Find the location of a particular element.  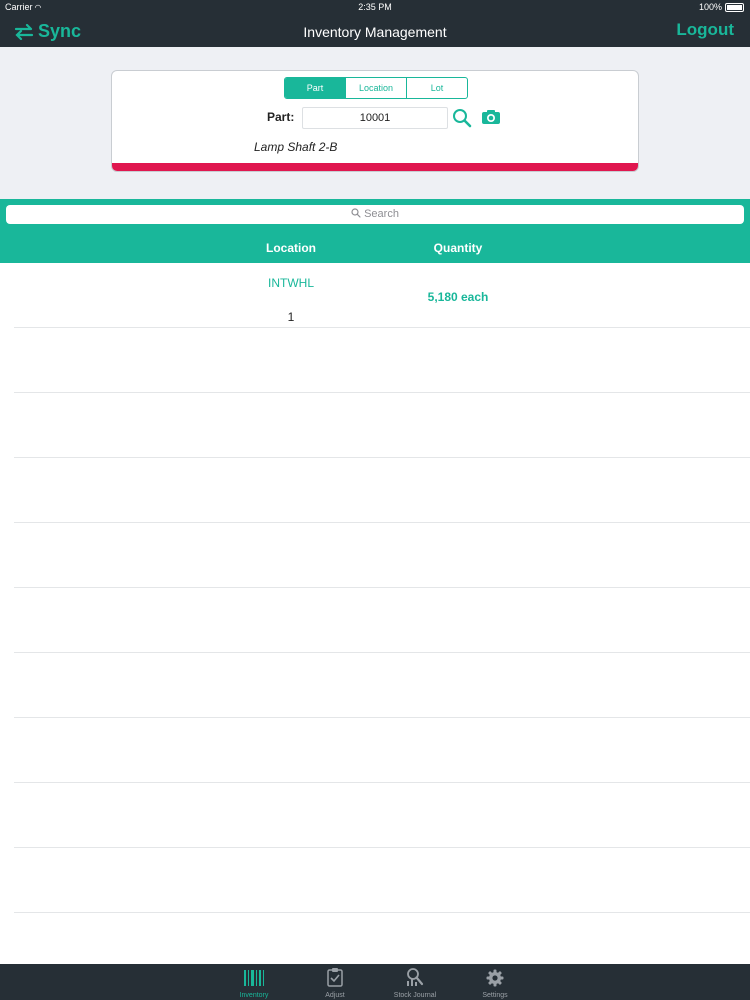

battery-label: 100% is located at coordinates (710, 7).